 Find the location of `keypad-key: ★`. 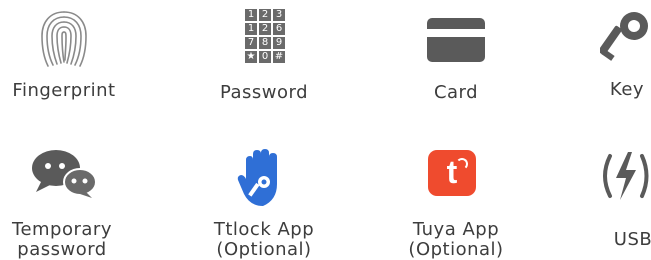

keypad-key: ★ is located at coordinates (251, 57).